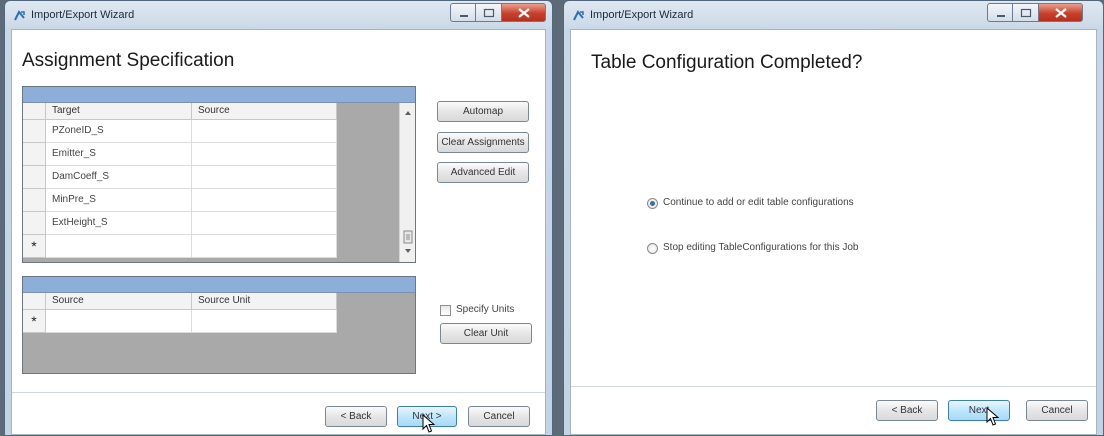  I want to click on assignment-grid-header-band, so click(219, 95).